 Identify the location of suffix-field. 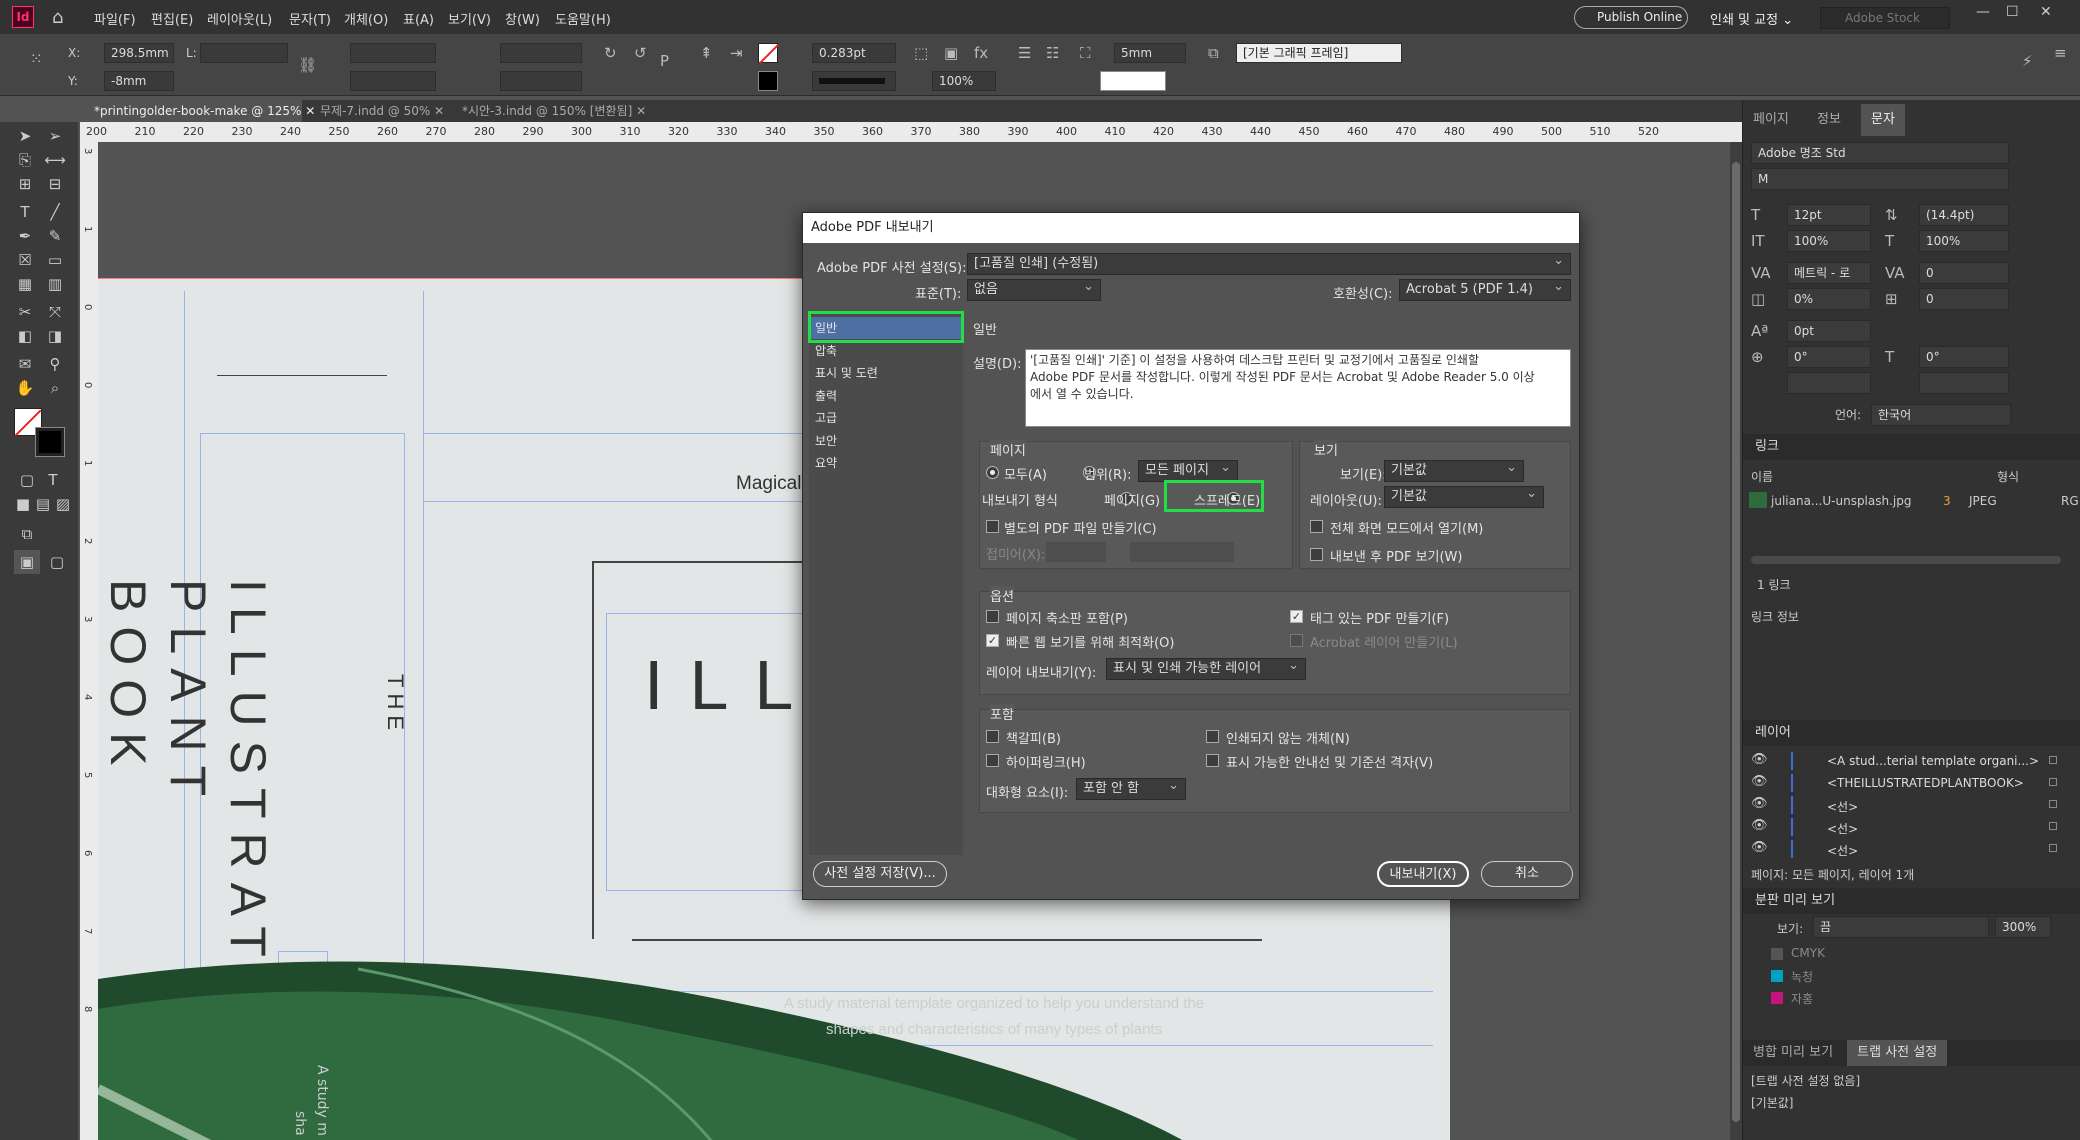
(1182, 552).